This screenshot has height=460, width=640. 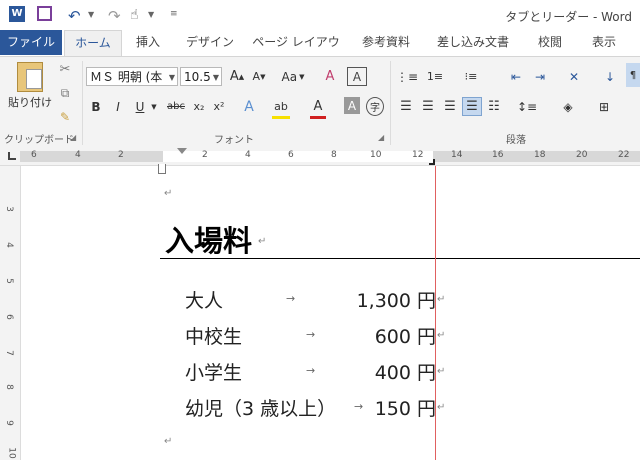 I want to click on ruler-number: 16, so click(x=498, y=155).